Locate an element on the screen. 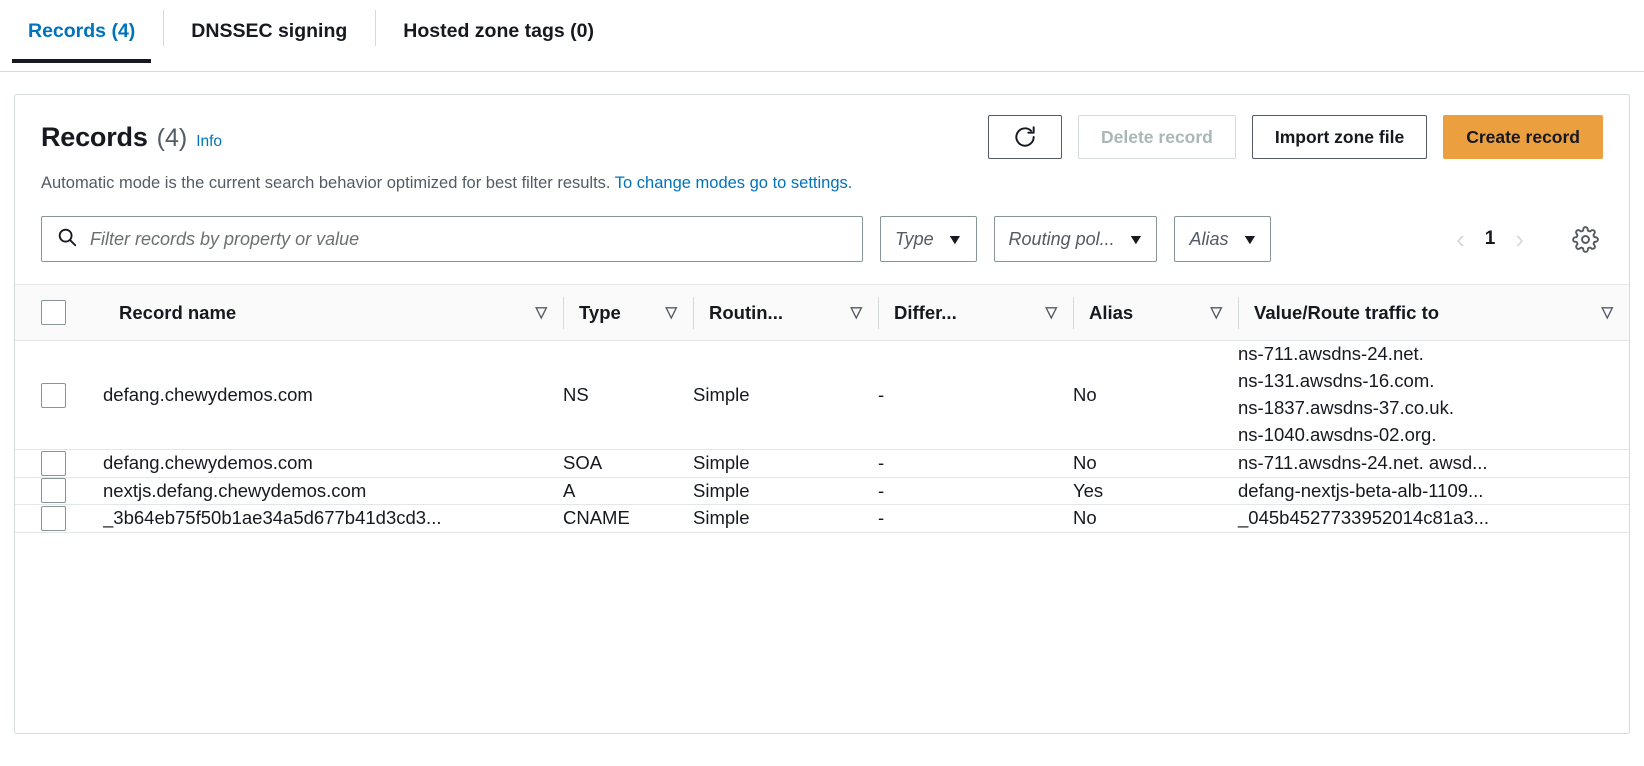  tab-records-label: Records (4) is located at coordinates (82, 30).